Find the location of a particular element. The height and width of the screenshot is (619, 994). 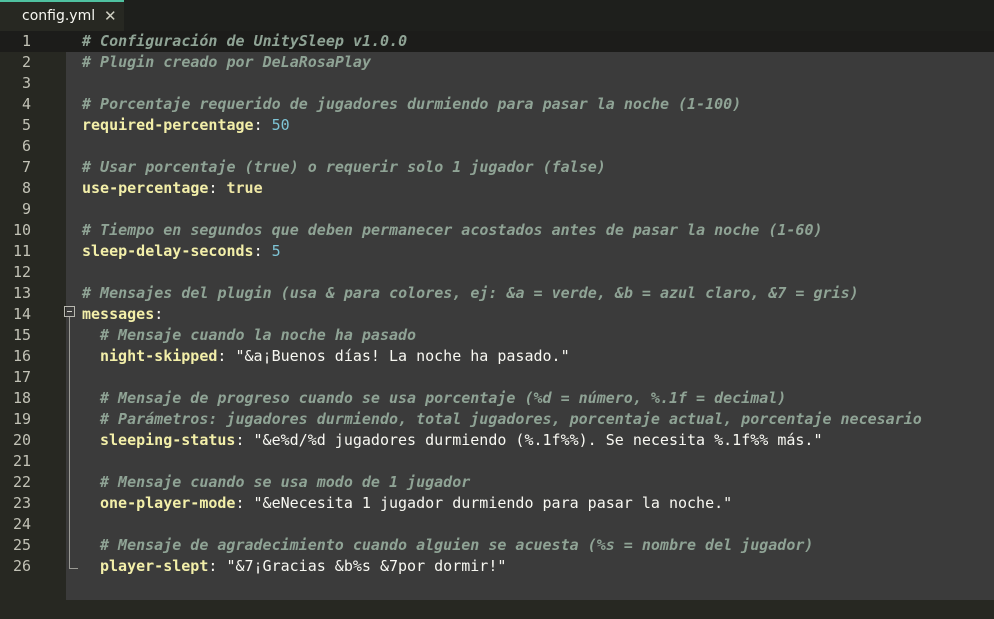

line-number: 25 is located at coordinates (21, 545).